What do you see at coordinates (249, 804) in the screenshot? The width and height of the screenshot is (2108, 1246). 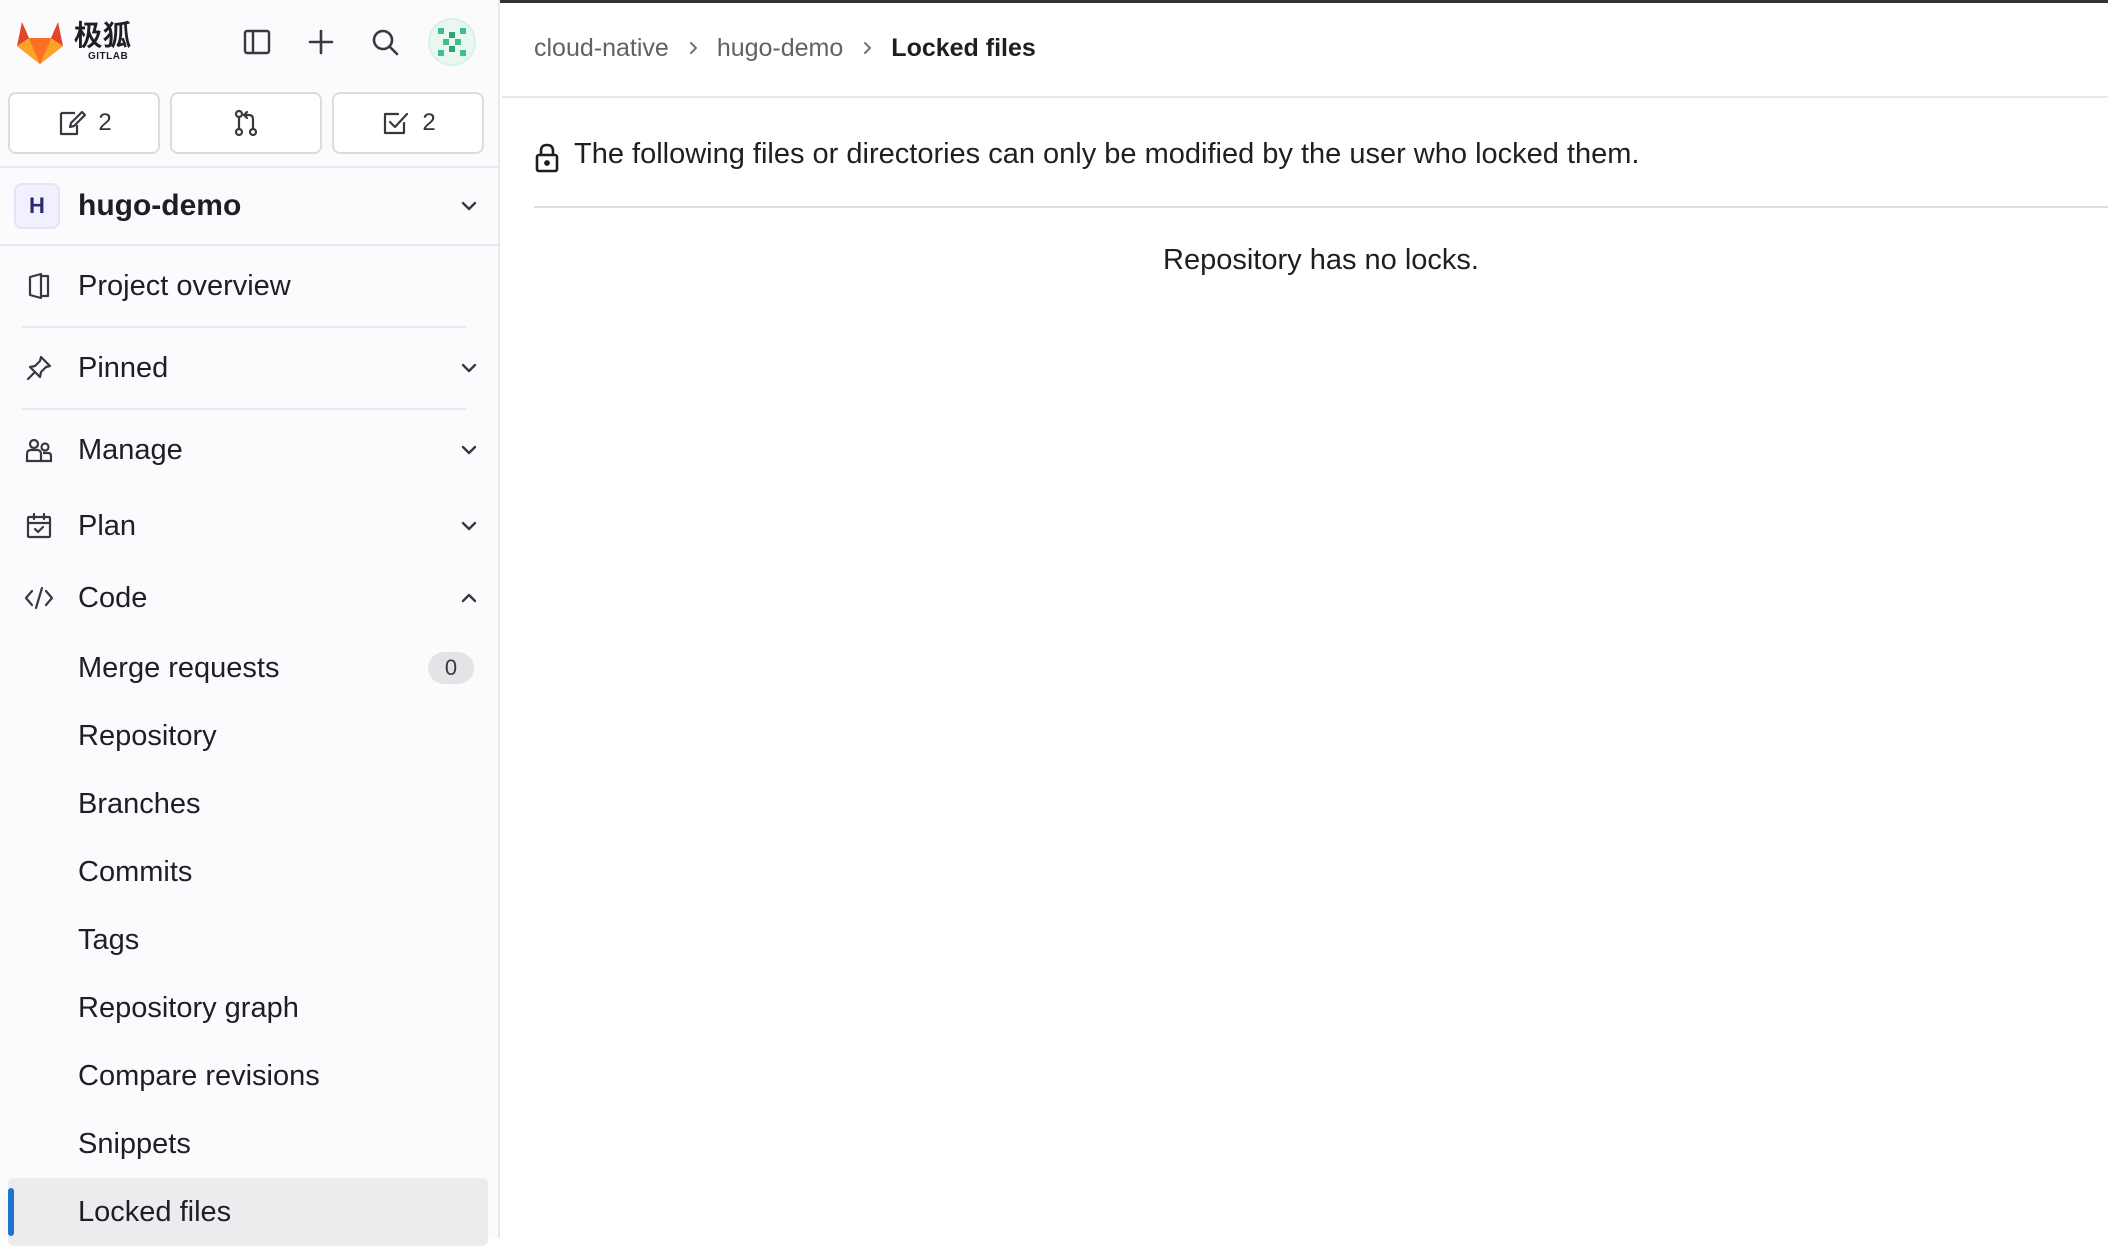 I see `nav-branches: Branches` at bounding box center [249, 804].